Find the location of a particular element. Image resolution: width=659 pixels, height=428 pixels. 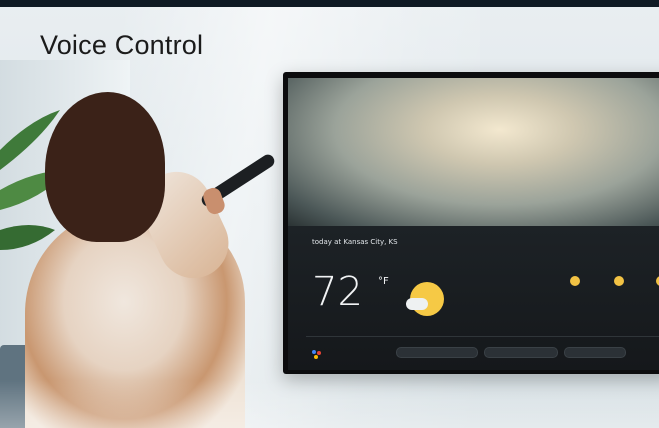

divider is located at coordinates (482, 336).